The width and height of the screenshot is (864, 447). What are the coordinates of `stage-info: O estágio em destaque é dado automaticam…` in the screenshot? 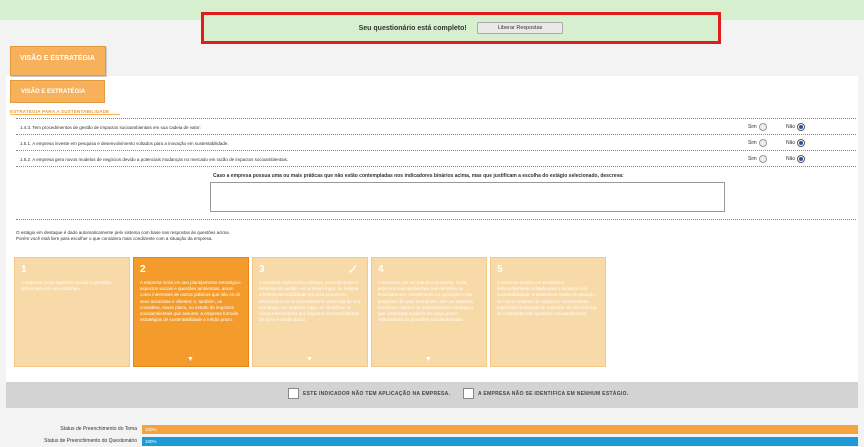 It's located at (123, 236).